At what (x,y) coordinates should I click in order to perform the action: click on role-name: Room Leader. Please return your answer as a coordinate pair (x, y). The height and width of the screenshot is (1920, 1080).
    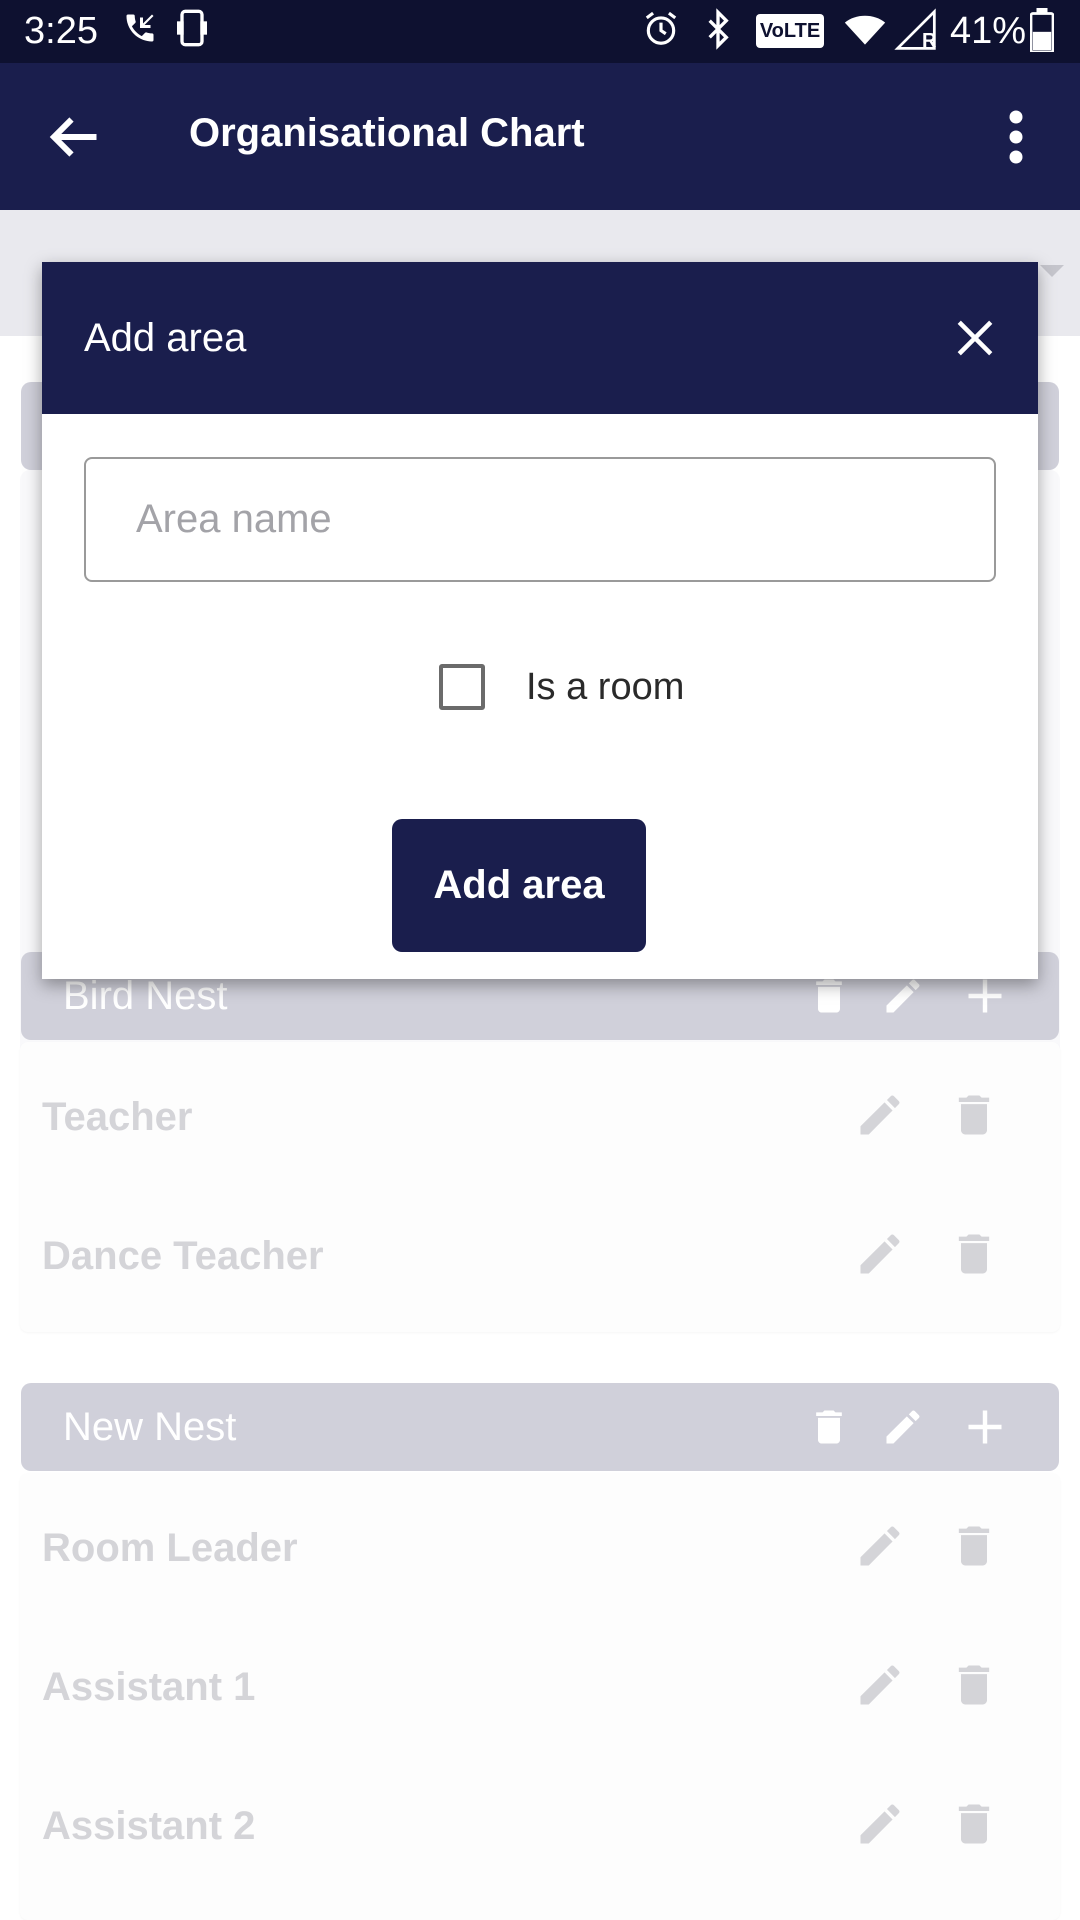
    Looking at the image, I should click on (170, 1548).